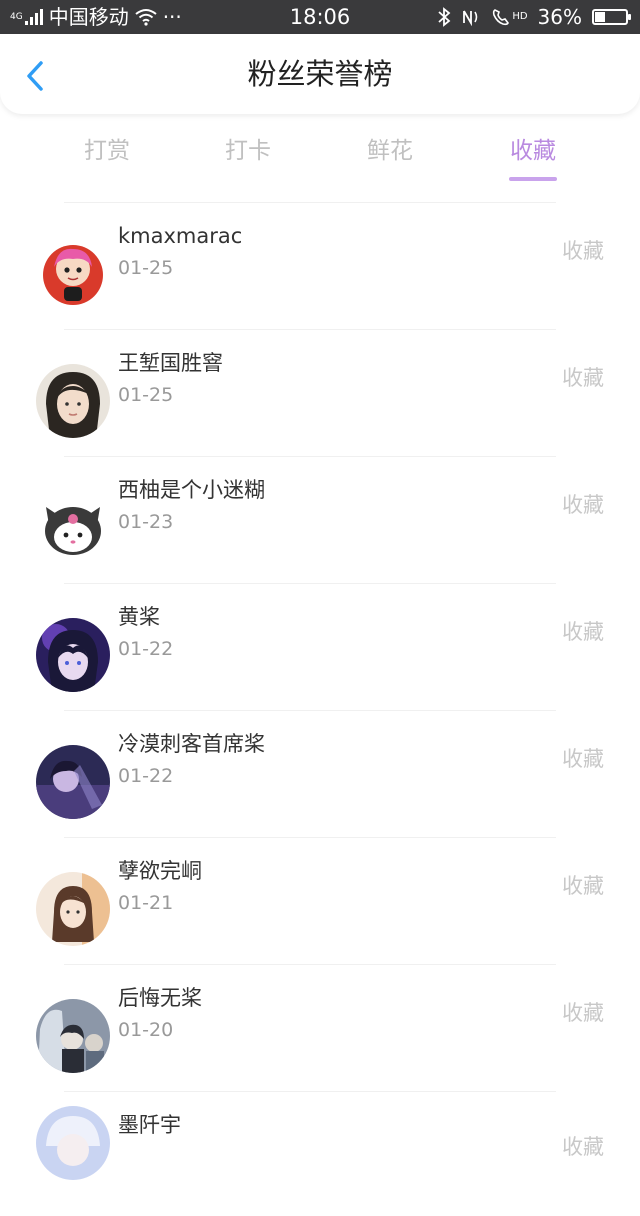  What do you see at coordinates (320, 1152) in the screenshot?
I see `list-item: 墨阡宇 收藏` at bounding box center [320, 1152].